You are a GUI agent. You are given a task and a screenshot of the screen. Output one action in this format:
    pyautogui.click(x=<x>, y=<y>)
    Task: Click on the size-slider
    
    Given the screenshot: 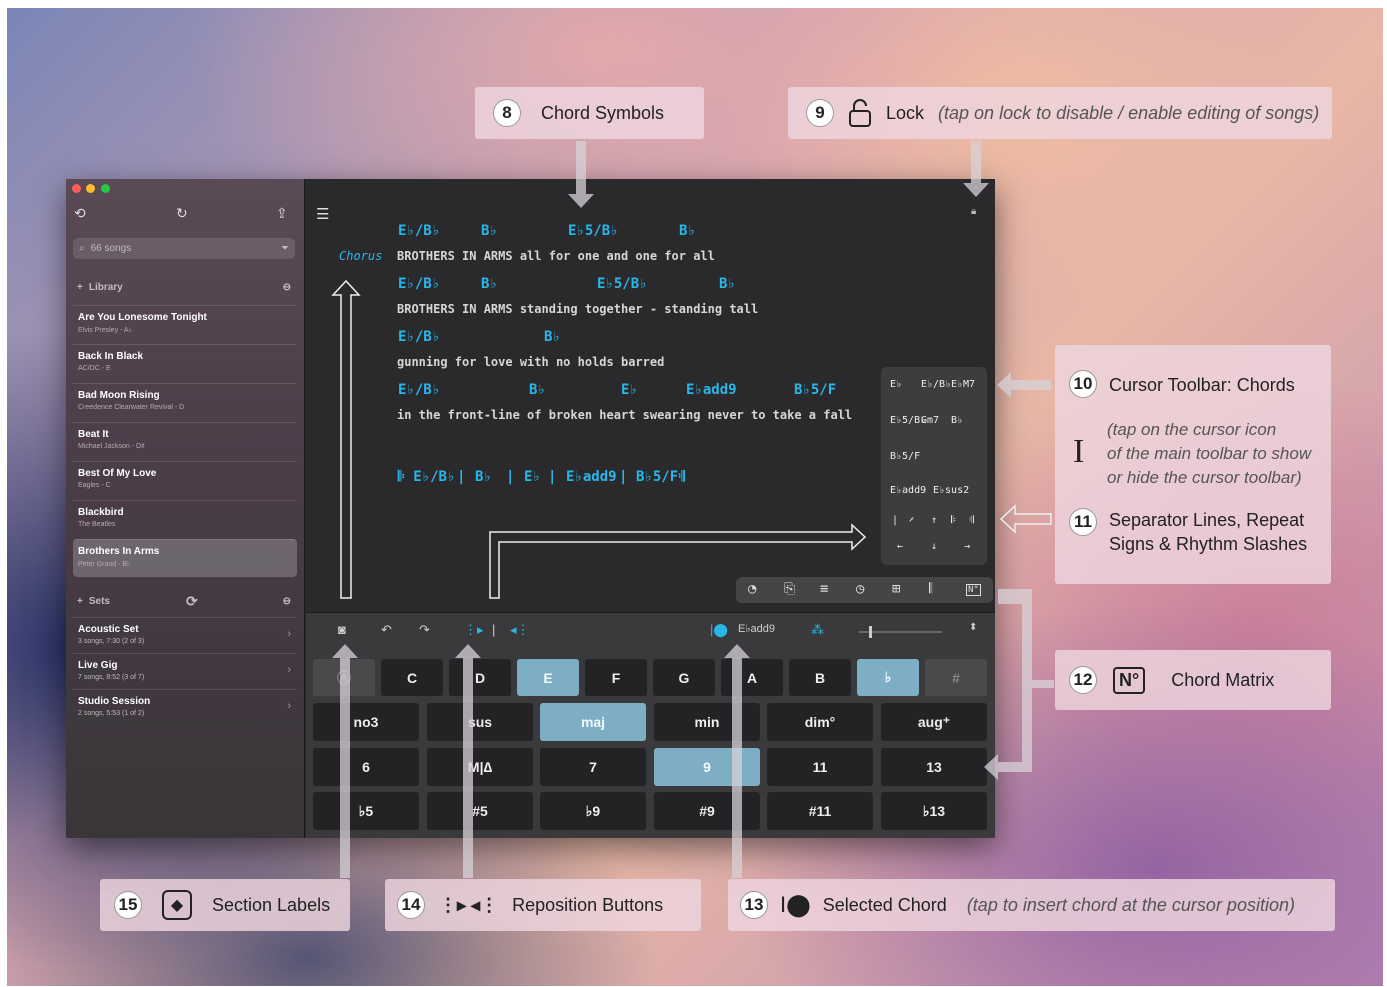 What is the action you would take?
    pyautogui.click(x=900, y=632)
    